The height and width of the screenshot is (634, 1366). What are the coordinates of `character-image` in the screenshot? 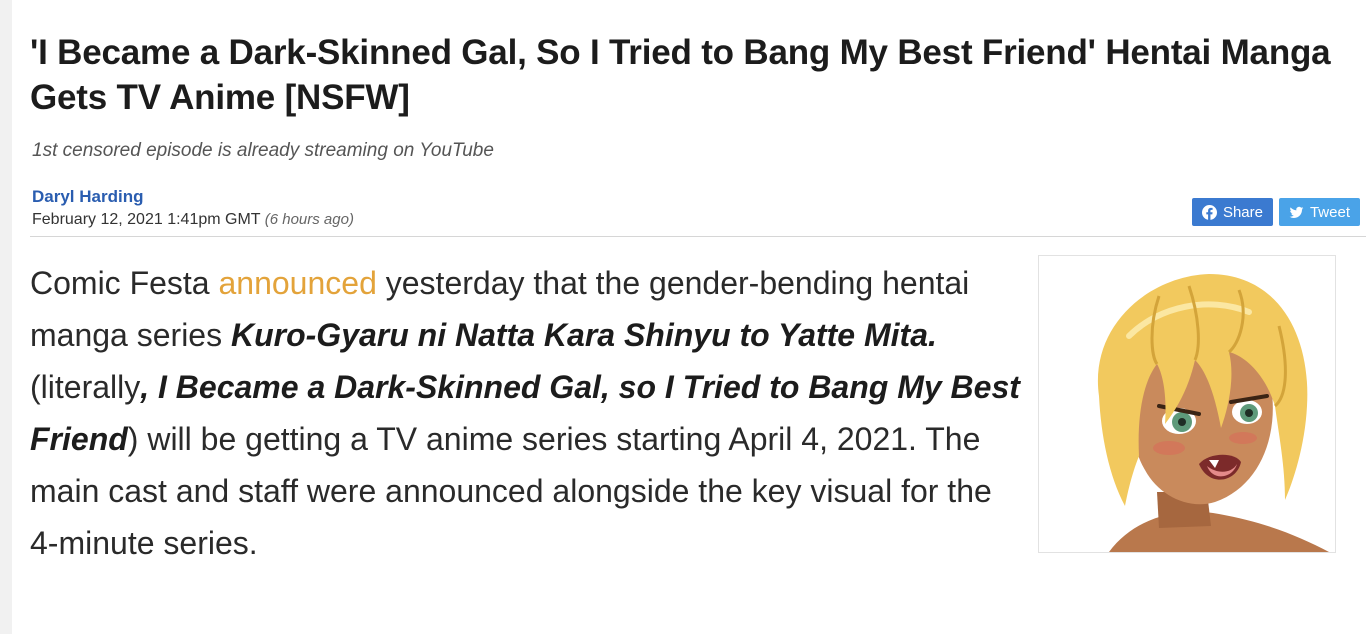 It's located at (1187, 404).